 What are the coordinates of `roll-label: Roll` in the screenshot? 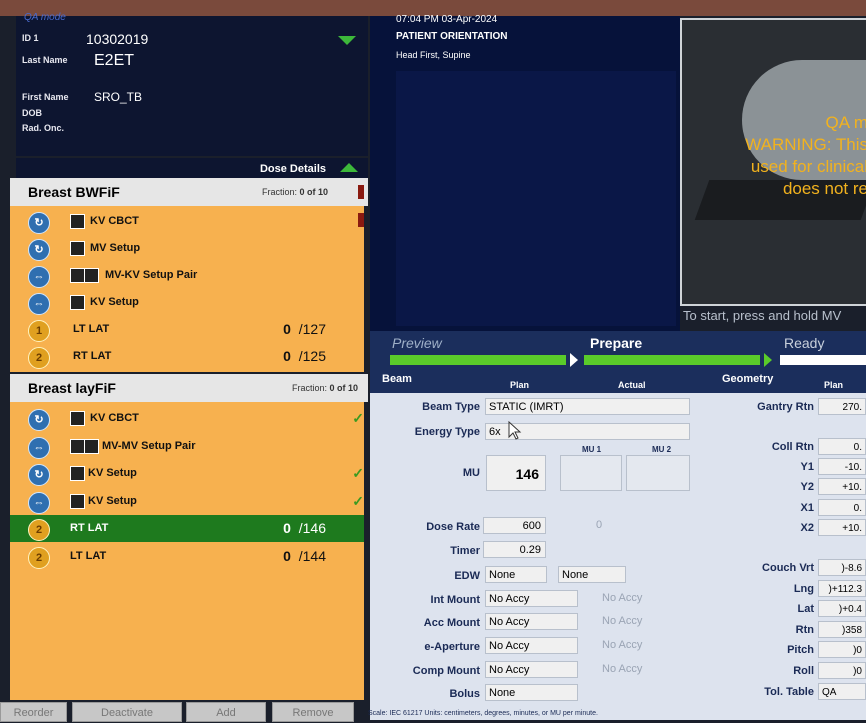 It's located at (803, 671).